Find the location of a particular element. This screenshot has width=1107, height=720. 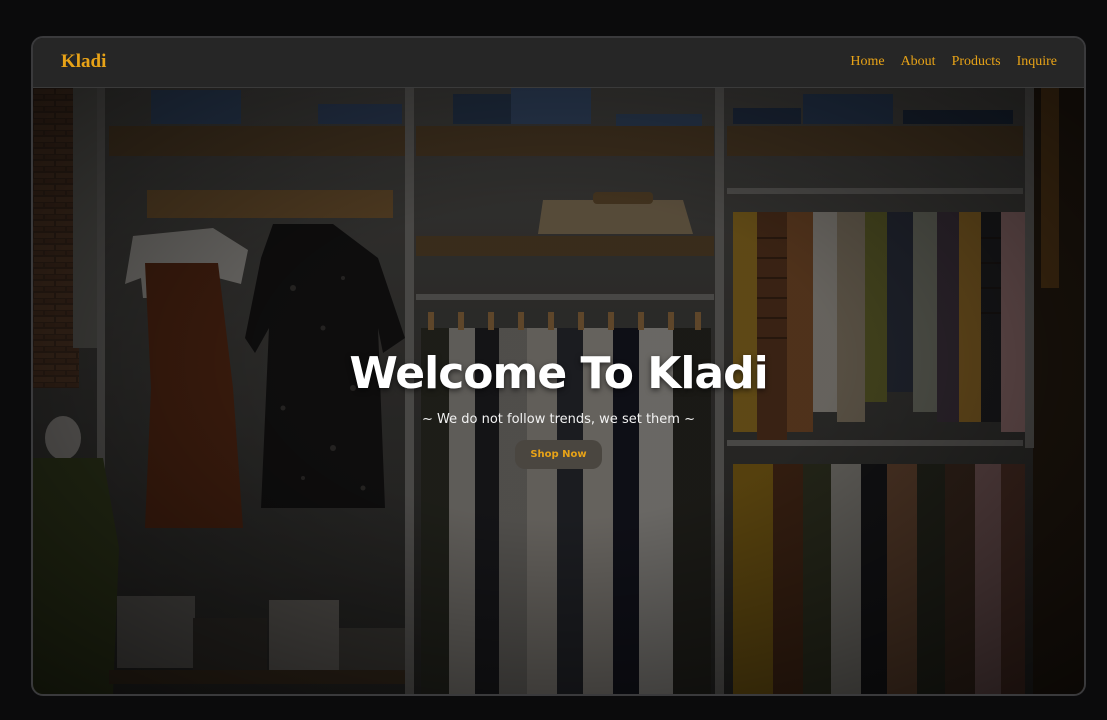

shop-now-button: Shop Now is located at coordinates (558, 454).